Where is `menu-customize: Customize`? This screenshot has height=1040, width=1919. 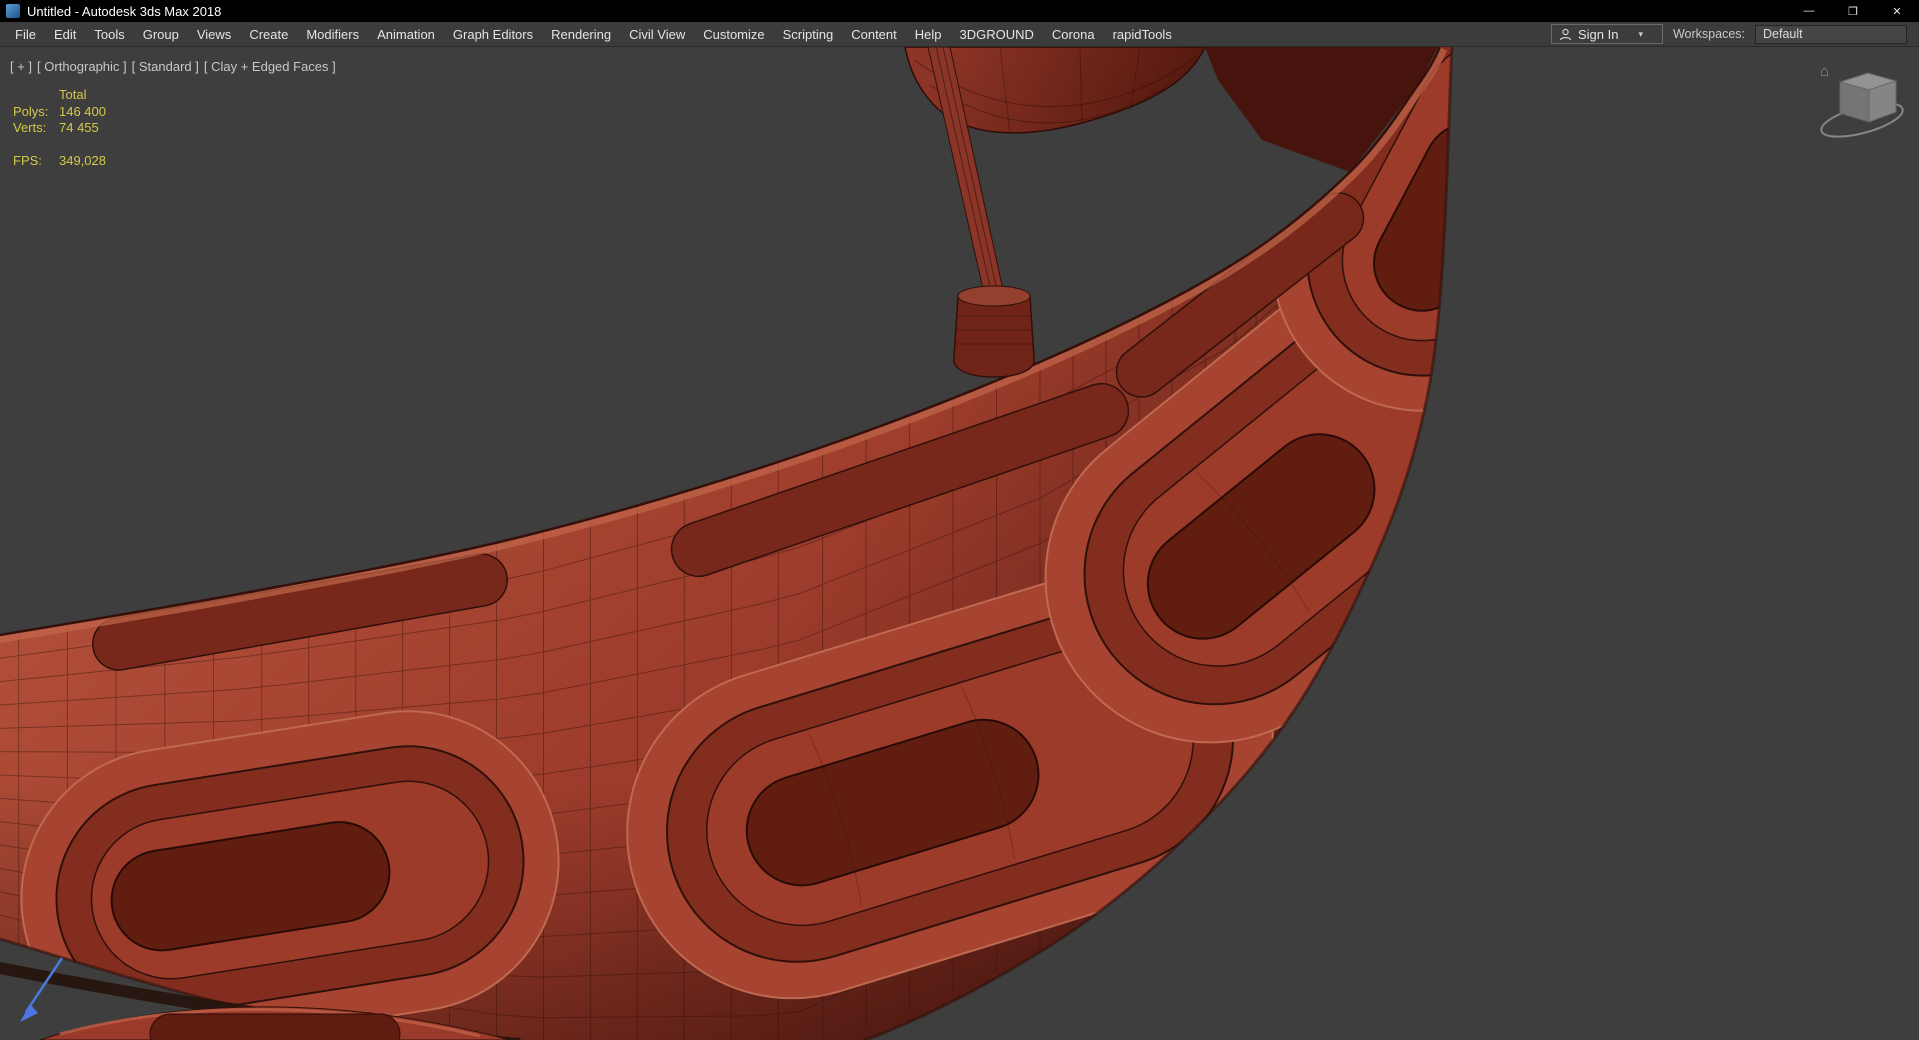
menu-customize: Customize is located at coordinates (733, 34).